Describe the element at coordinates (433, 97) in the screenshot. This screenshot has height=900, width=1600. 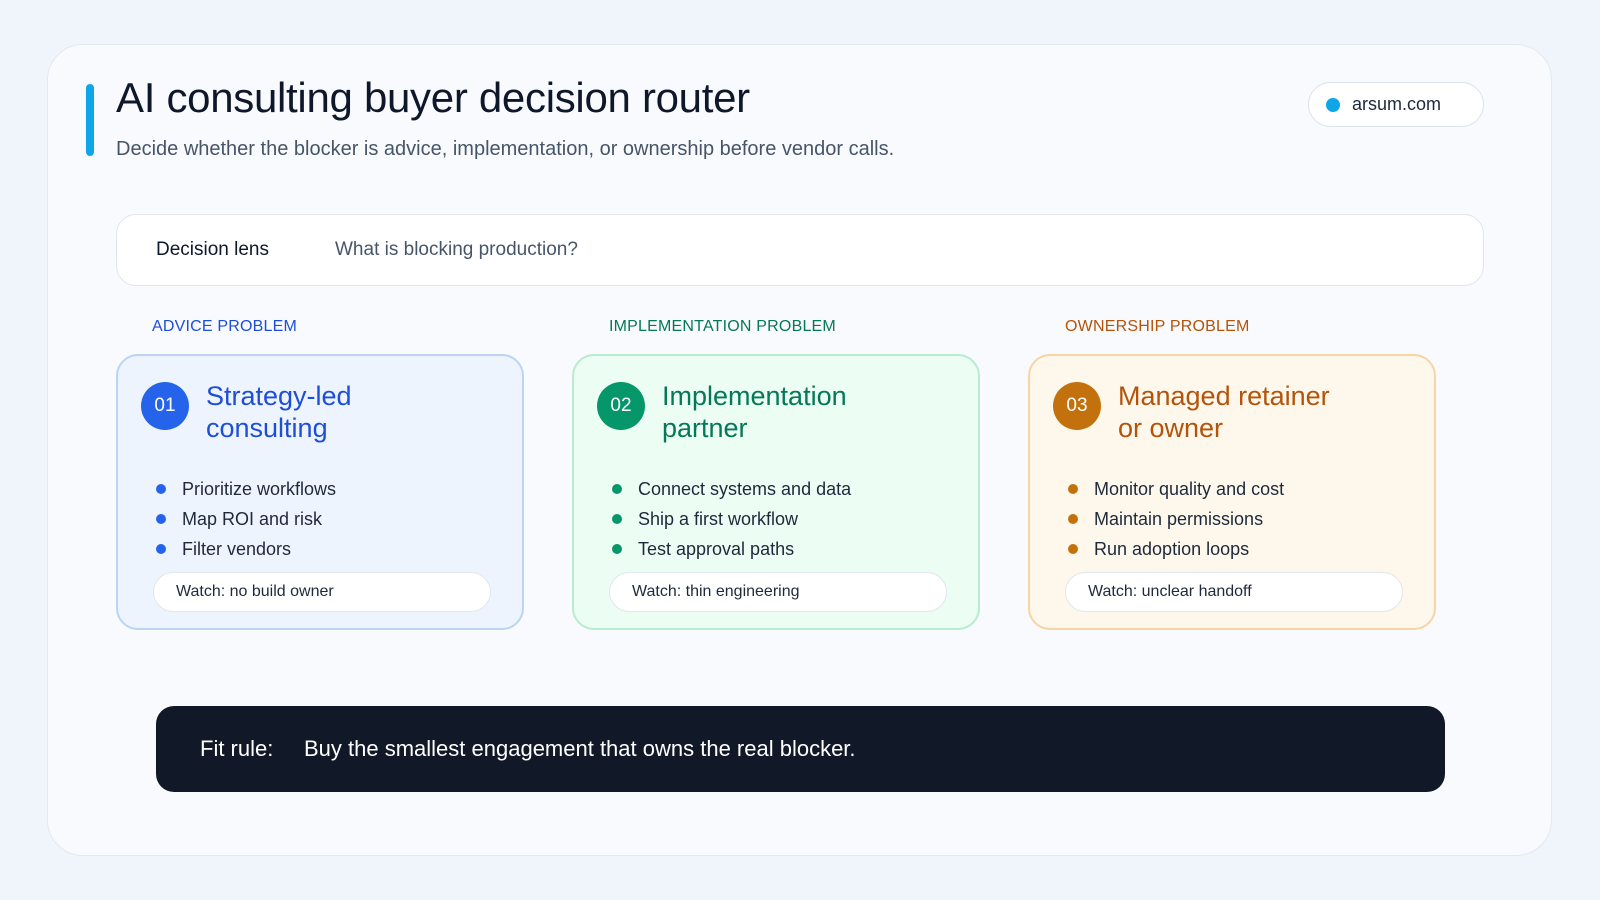
I see `page-title: AI consulting buyer decision router` at that location.